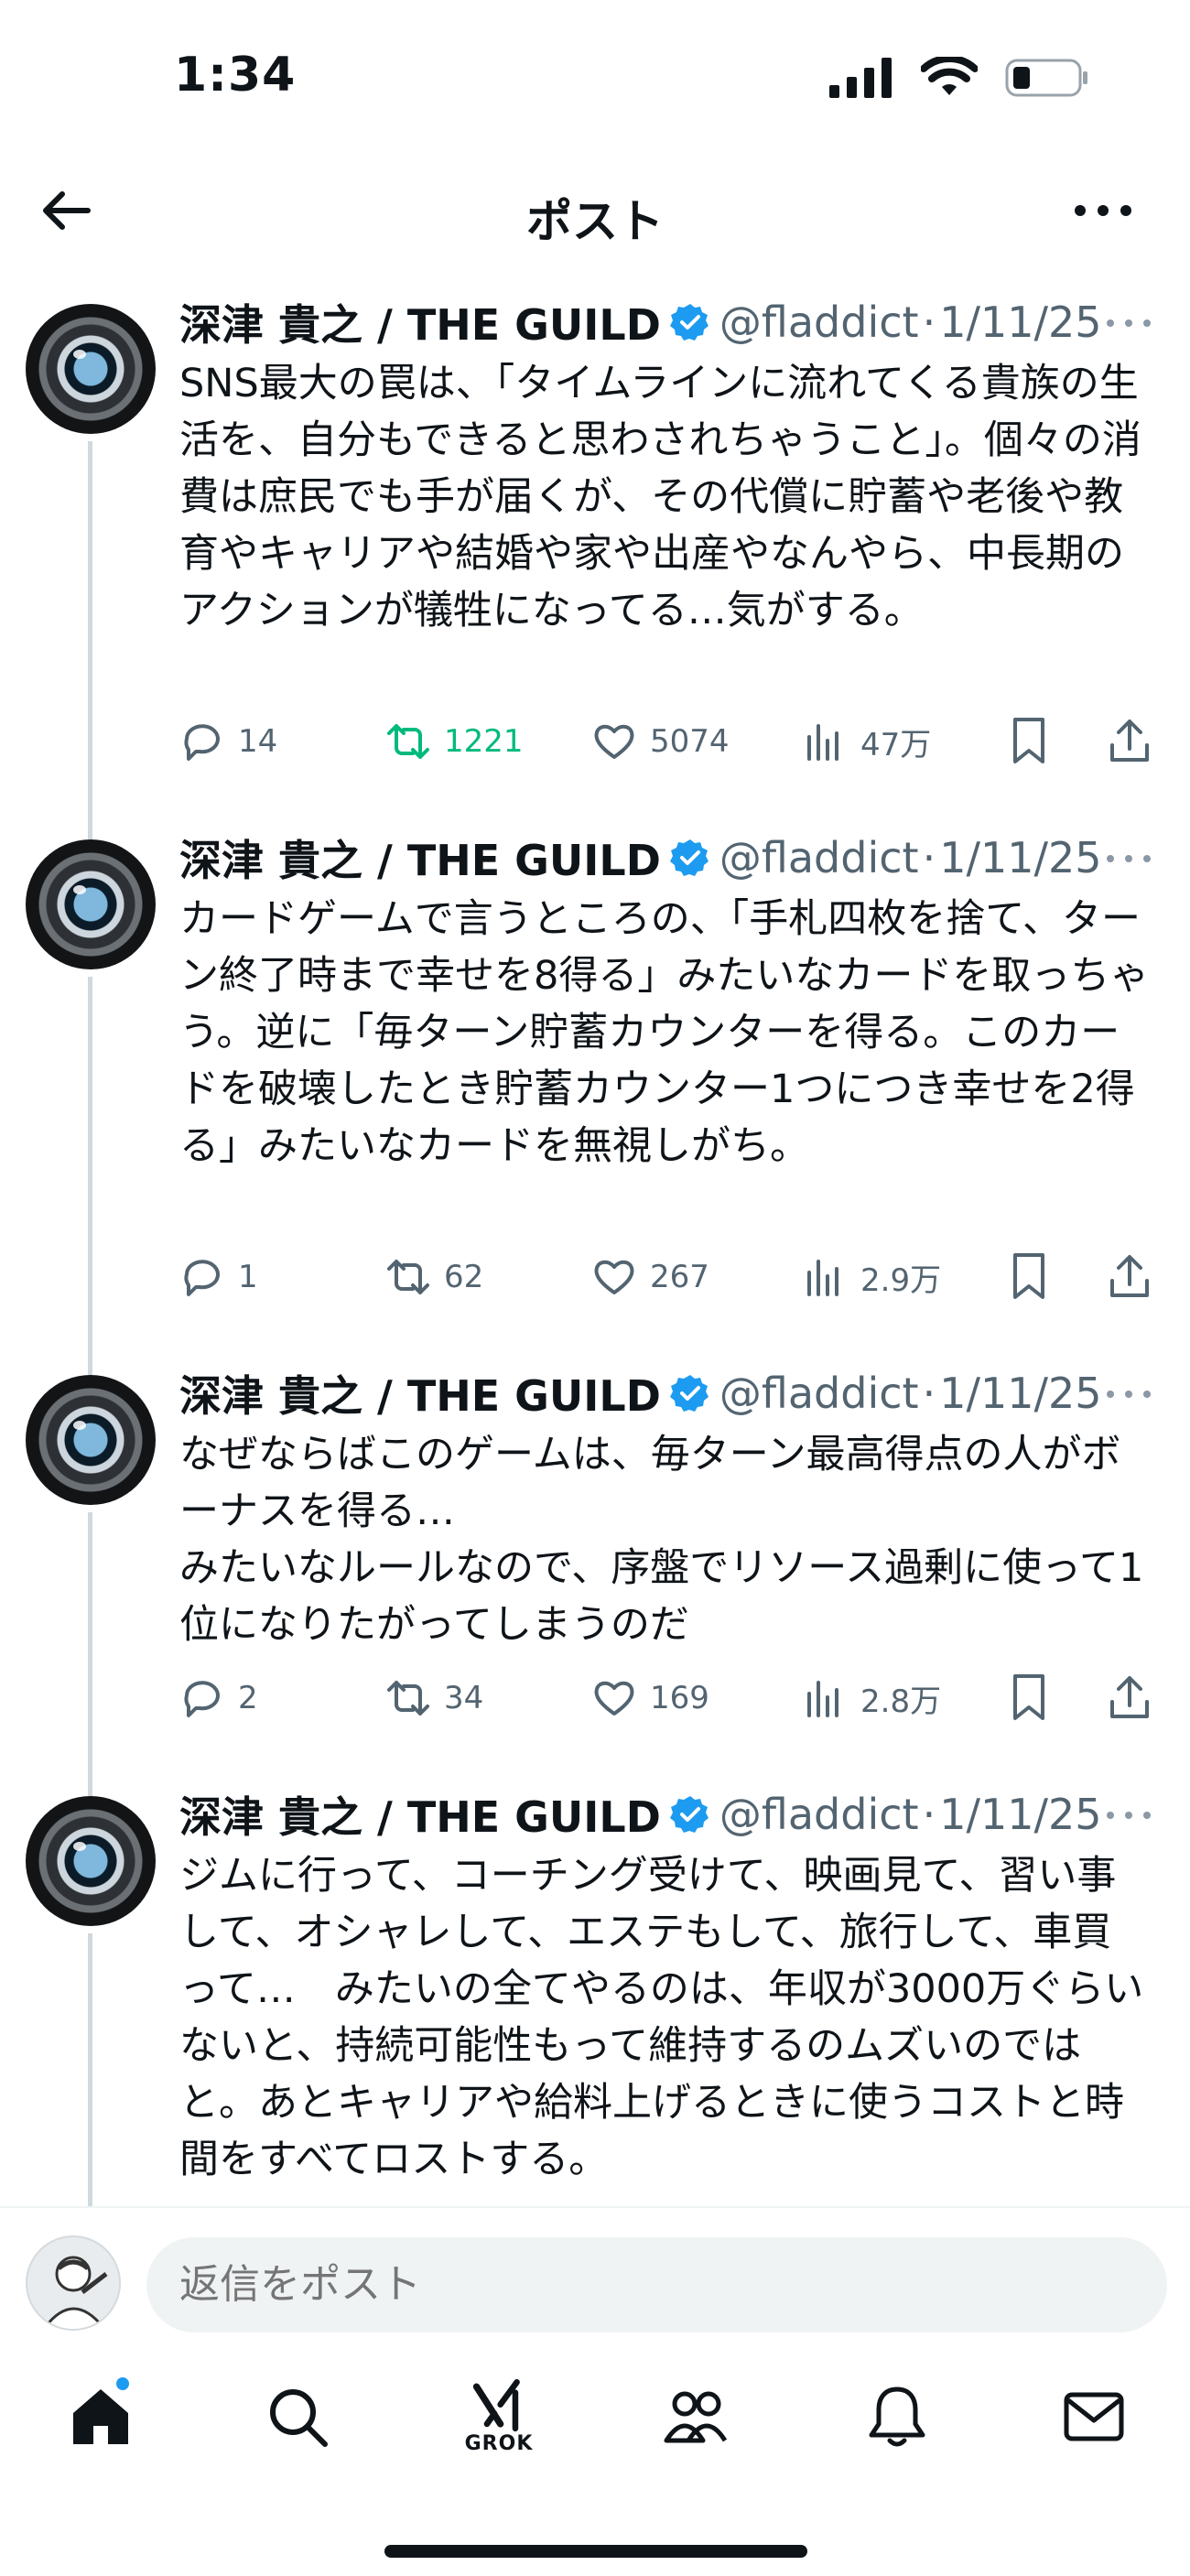  What do you see at coordinates (1046, 78) in the screenshot?
I see `battery-icon` at bounding box center [1046, 78].